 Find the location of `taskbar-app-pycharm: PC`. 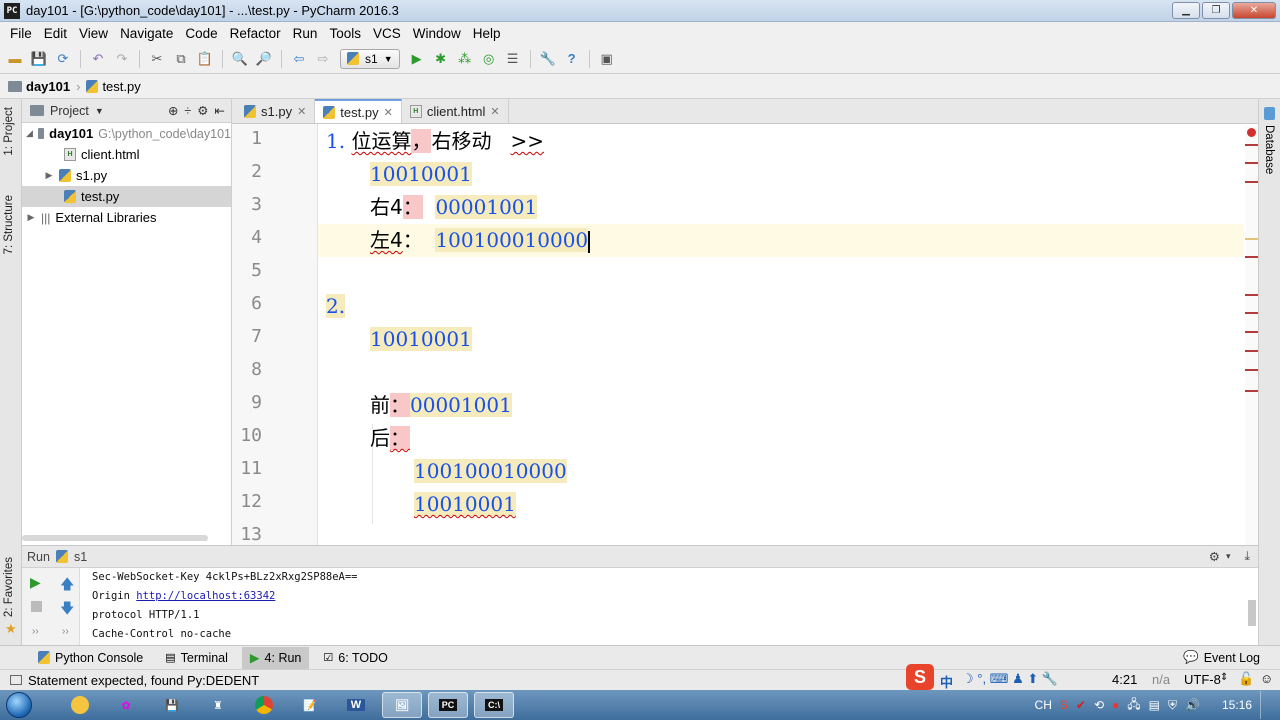

taskbar-app-pycharm: PC is located at coordinates (448, 705).